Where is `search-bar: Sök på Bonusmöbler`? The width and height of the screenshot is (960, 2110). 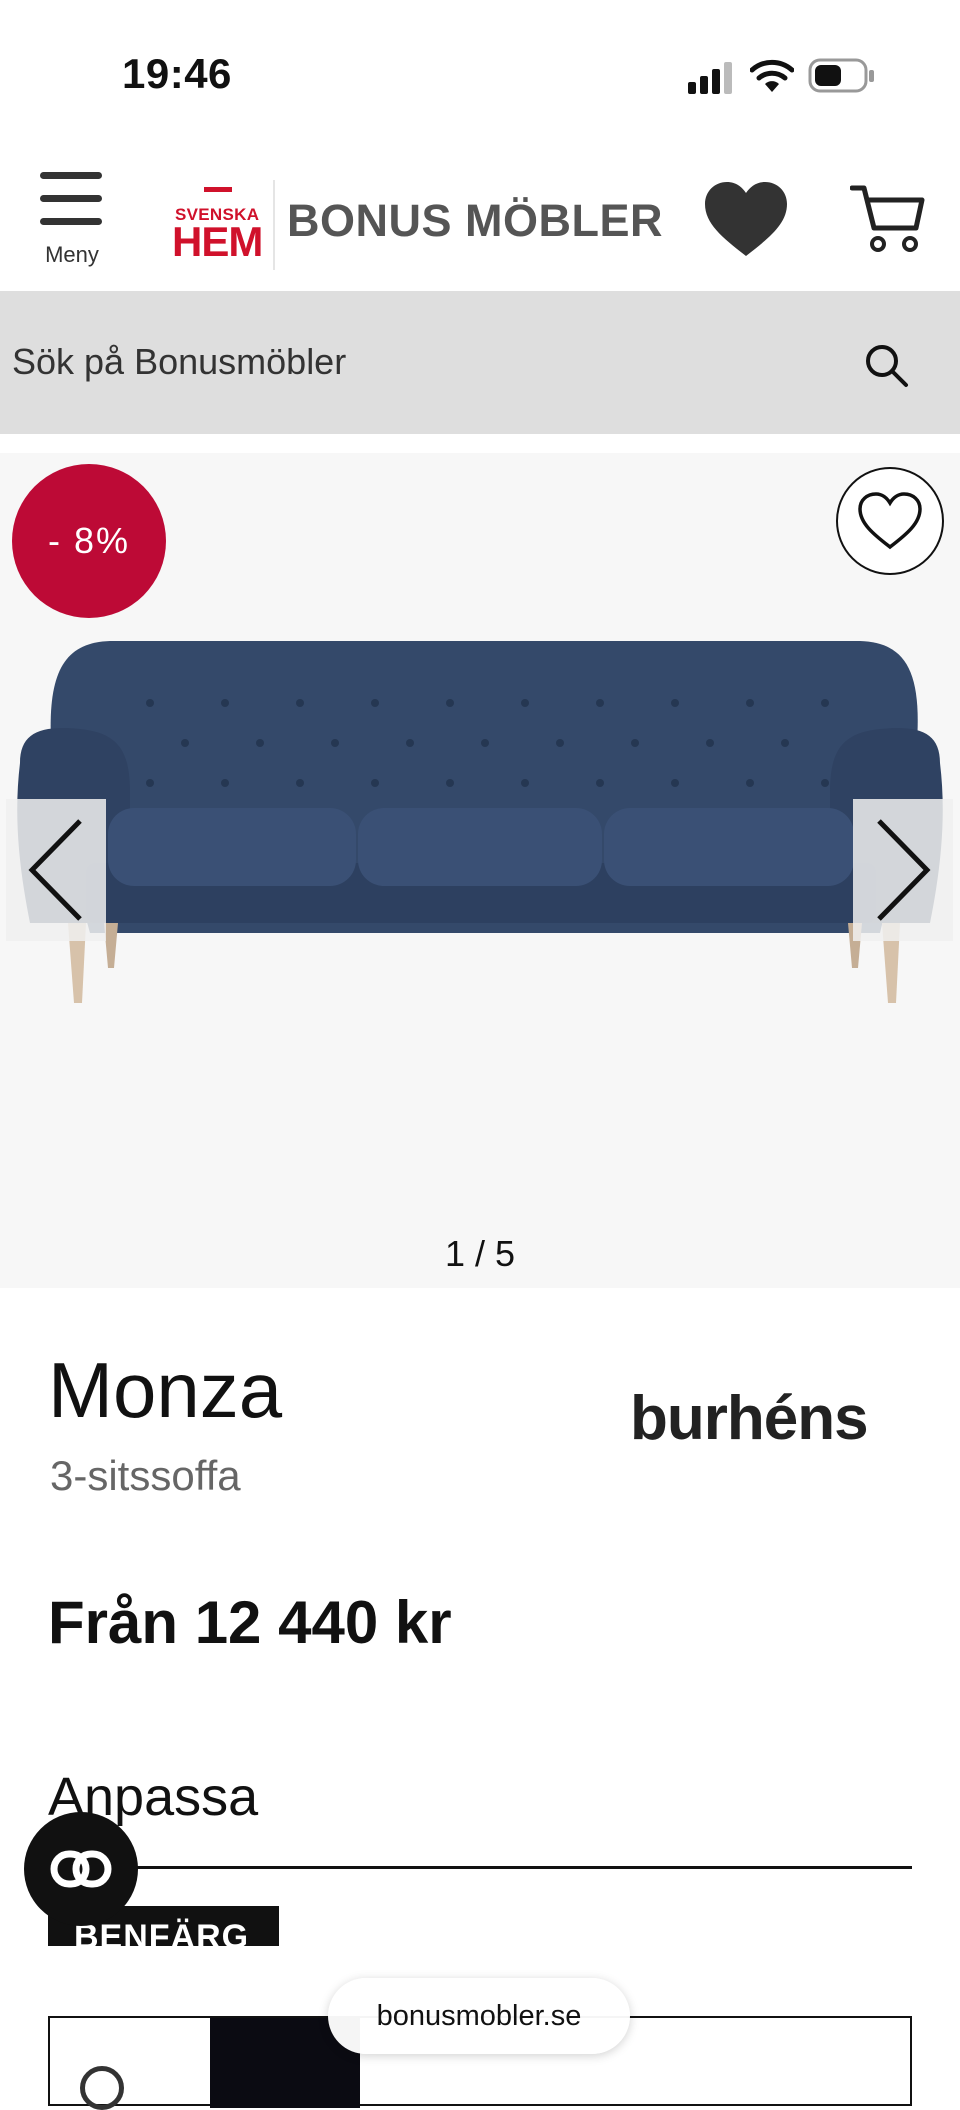
search-bar: Sök på Bonusmöbler is located at coordinates (480, 362).